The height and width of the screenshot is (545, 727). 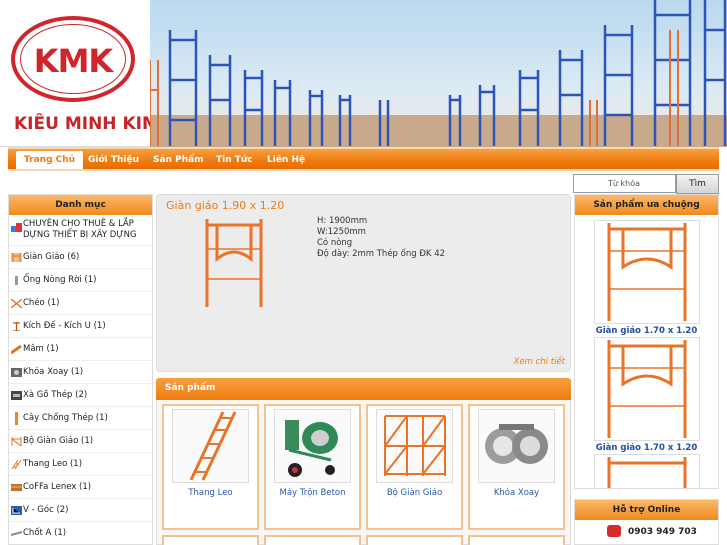 I want to click on sidebar-item-prop: Cây Chống Thép (1), so click(x=80, y=418).